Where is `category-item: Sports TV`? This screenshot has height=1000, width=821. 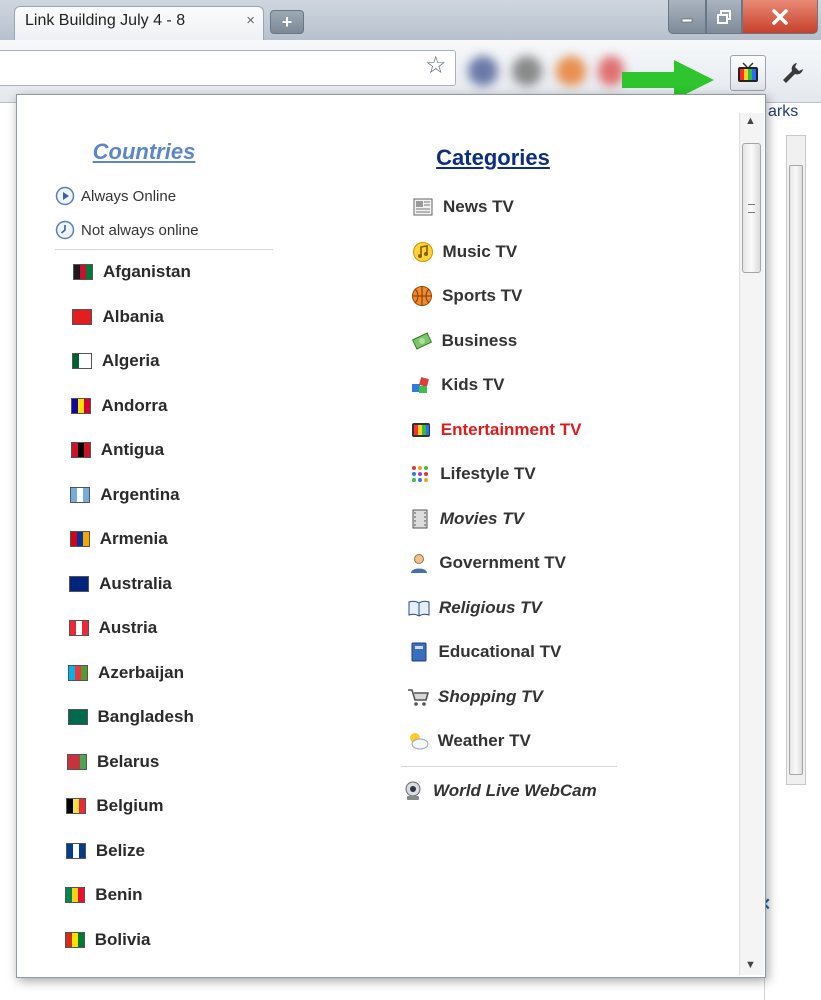
category-item: Sports TV is located at coordinates (521, 296).